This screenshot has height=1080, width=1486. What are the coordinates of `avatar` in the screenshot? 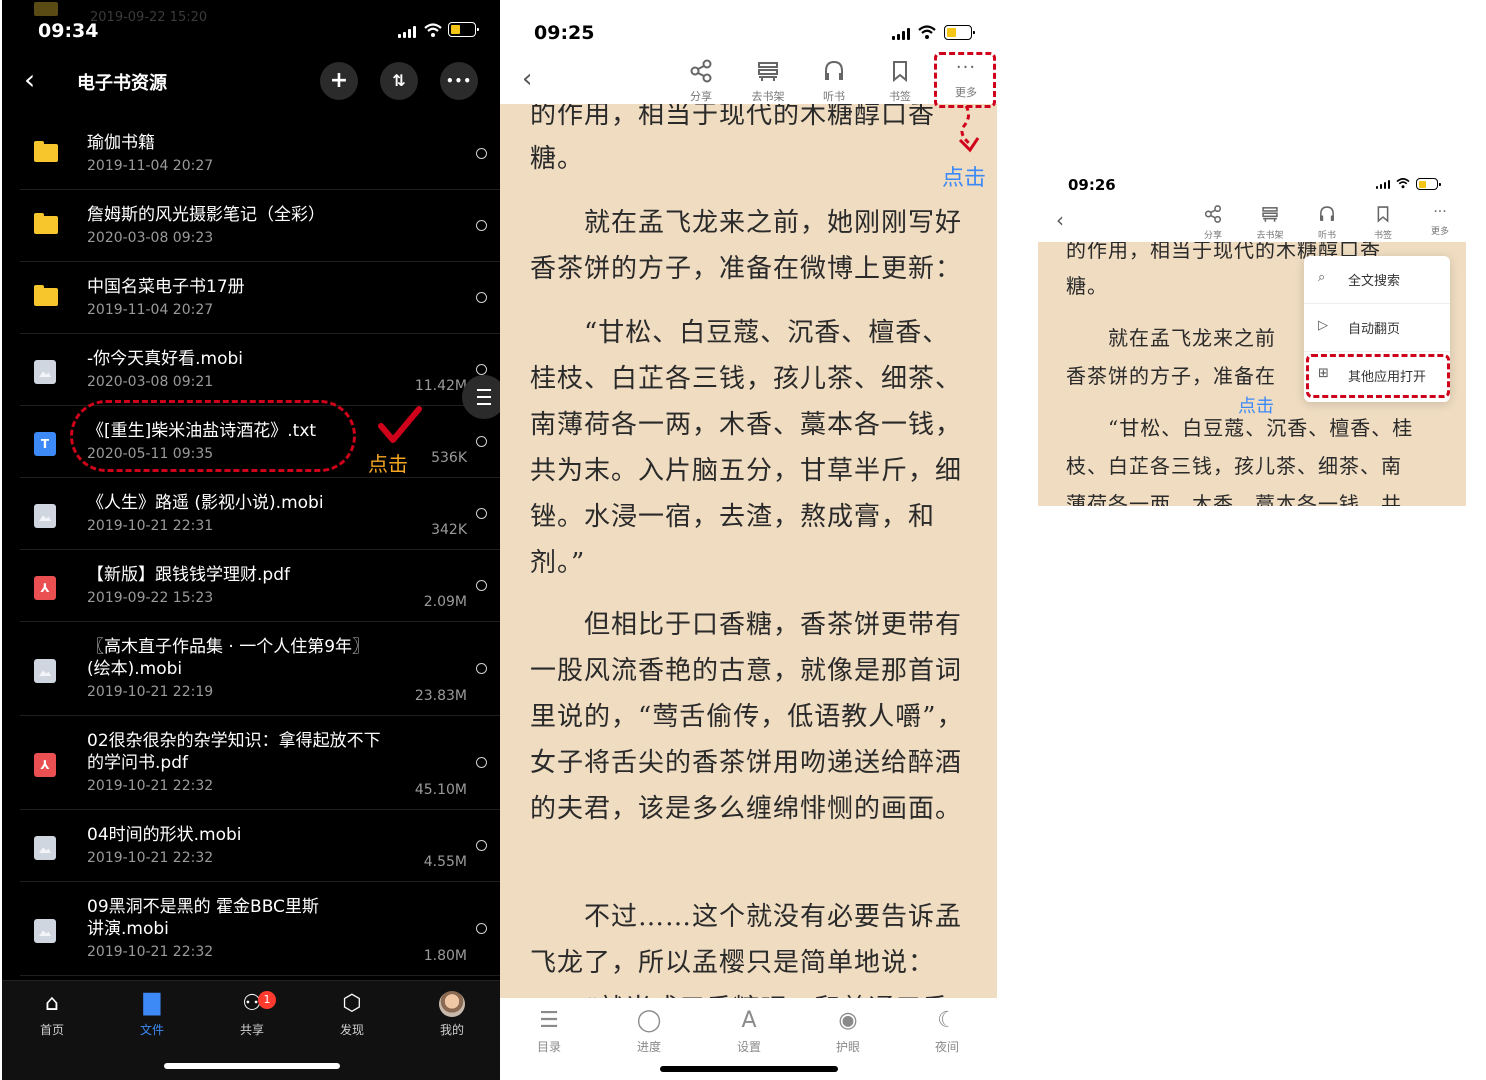 It's located at (452, 1004).